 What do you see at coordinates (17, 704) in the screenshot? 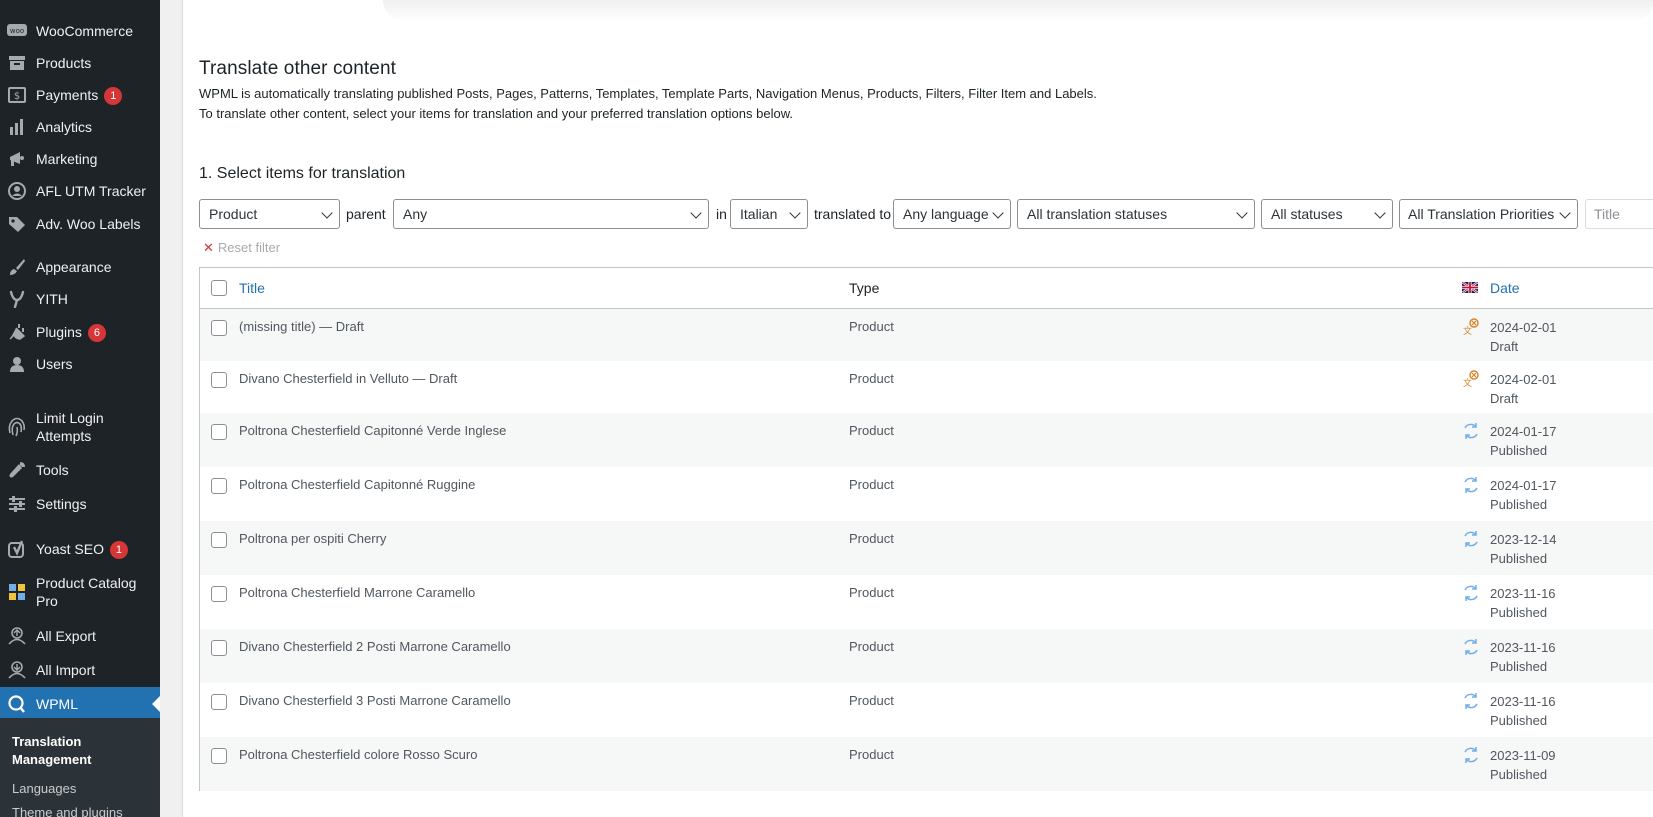
I see `wpml-icon` at bounding box center [17, 704].